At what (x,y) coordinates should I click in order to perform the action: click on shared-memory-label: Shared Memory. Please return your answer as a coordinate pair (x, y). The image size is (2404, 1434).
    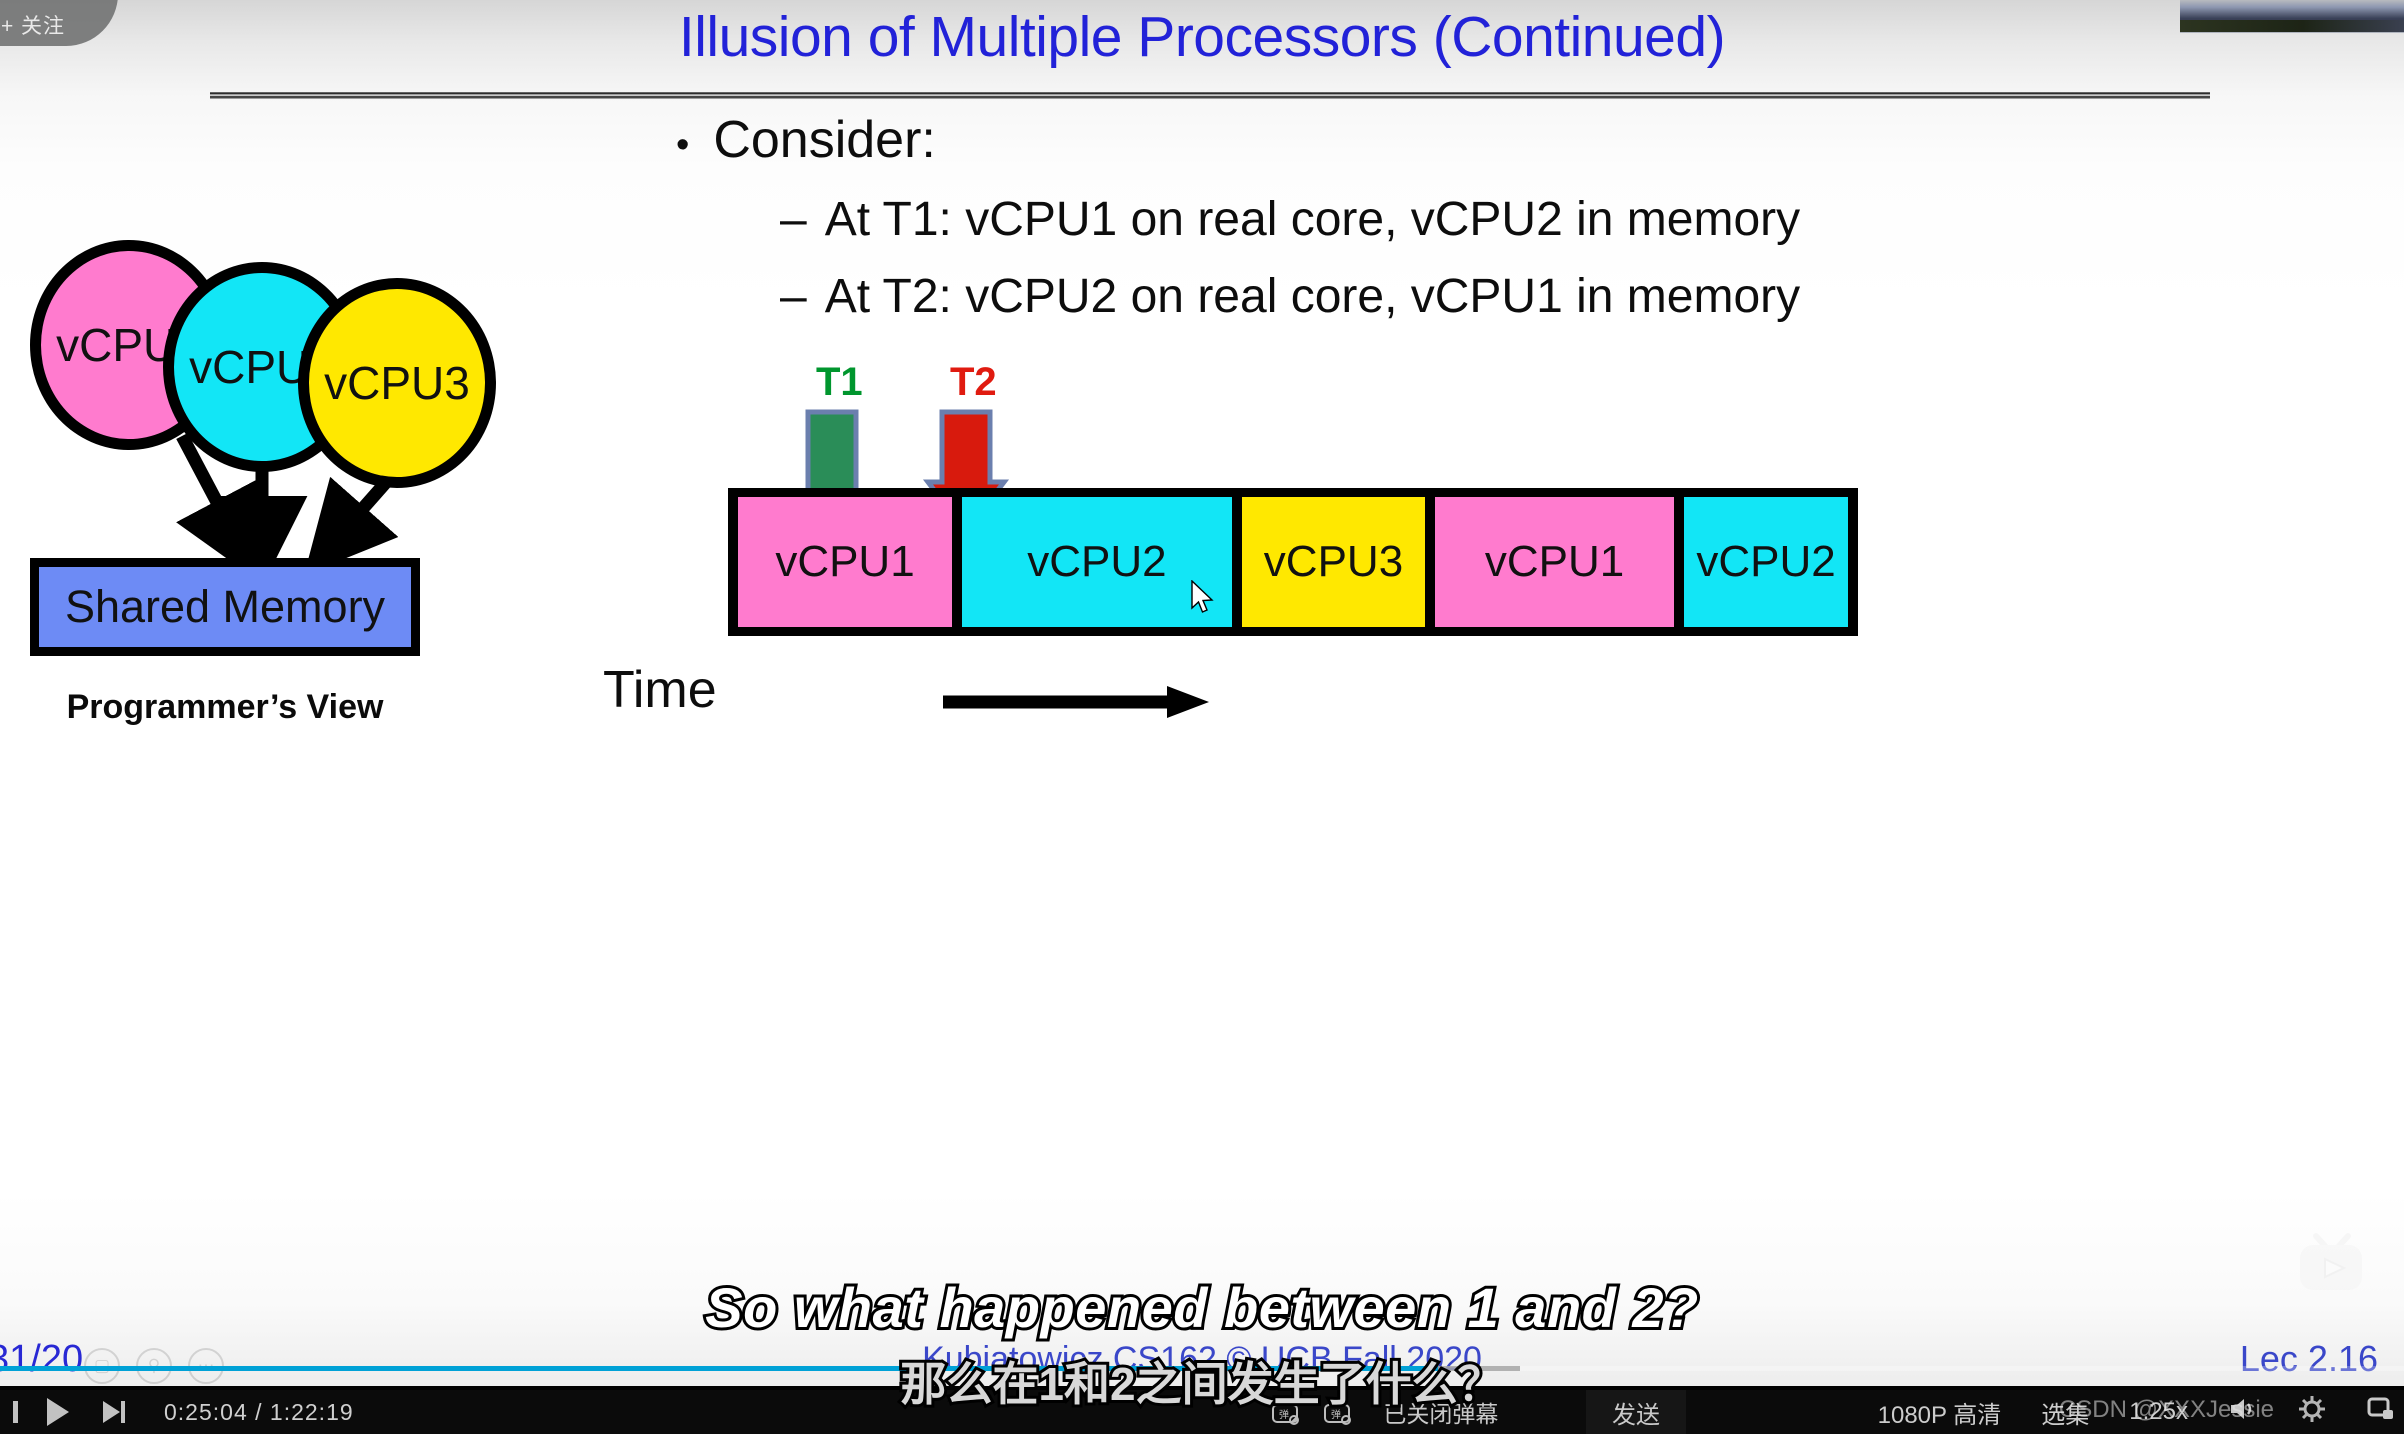
    Looking at the image, I should click on (225, 606).